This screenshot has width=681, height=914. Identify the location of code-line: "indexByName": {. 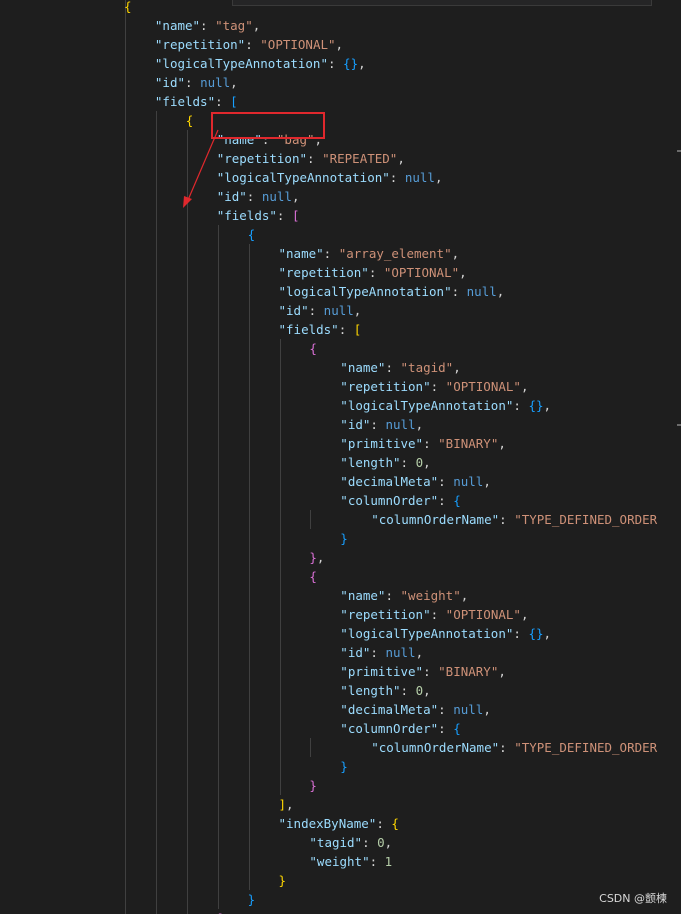
(339, 823).